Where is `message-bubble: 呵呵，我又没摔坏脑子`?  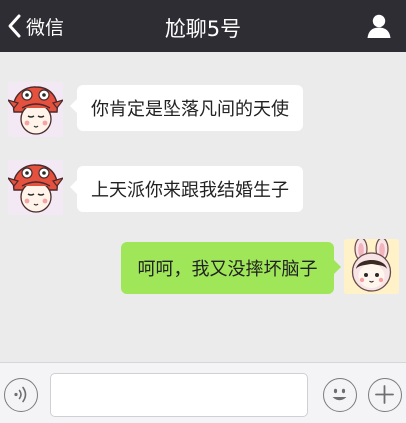 message-bubble: 呵呵，我又没摔坏脑子 is located at coordinates (227, 268).